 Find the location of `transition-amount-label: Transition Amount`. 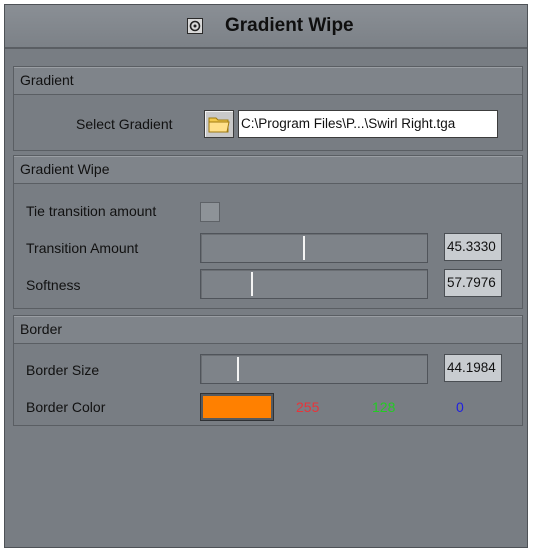

transition-amount-label: Transition Amount is located at coordinates (82, 248).